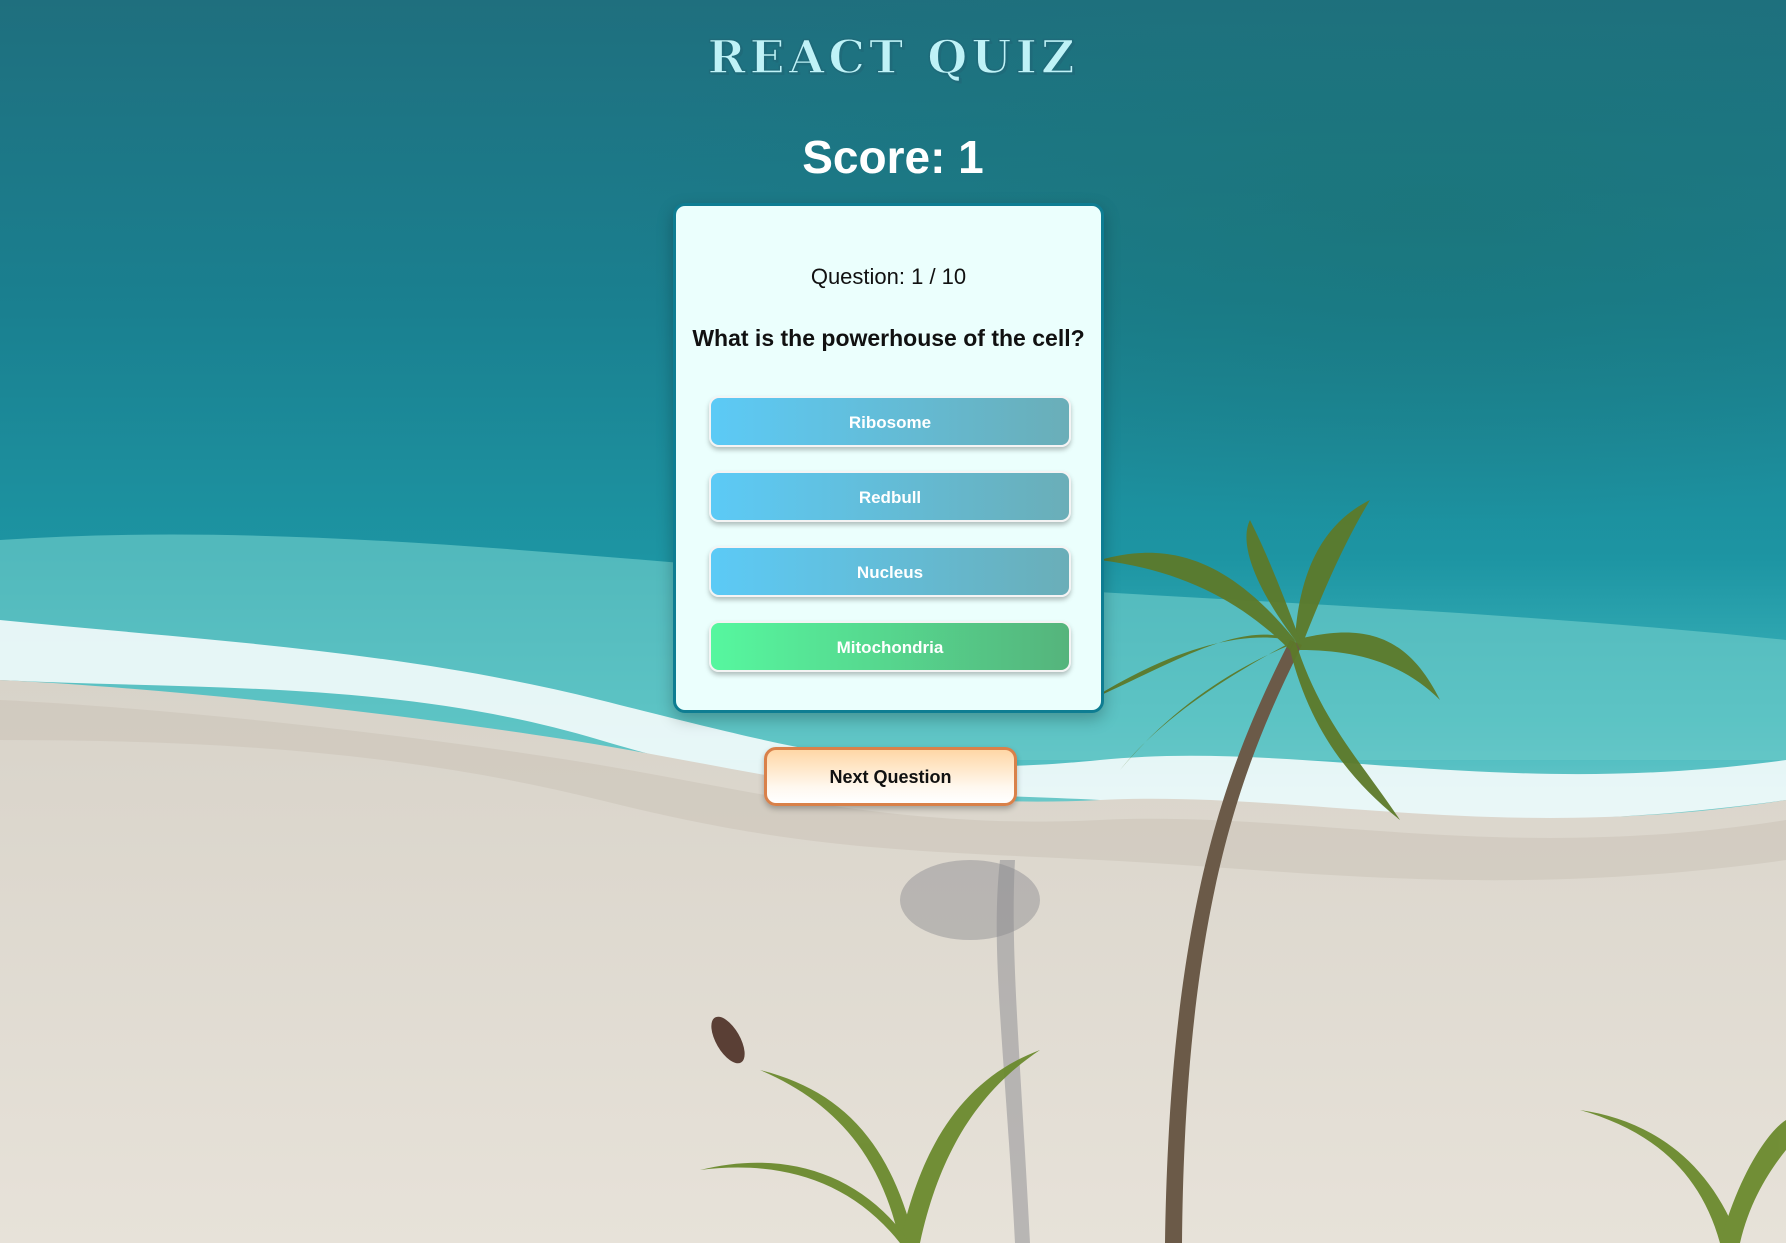 The image size is (1786, 1243). What do you see at coordinates (893, 157) in the screenshot?
I see `score-display: Score: 1` at bounding box center [893, 157].